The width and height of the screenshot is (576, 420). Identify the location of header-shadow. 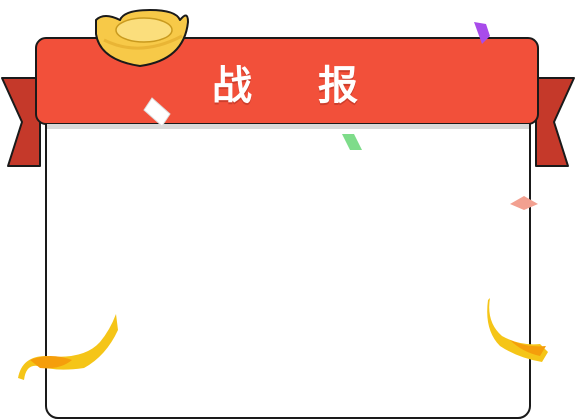
(288, 126).